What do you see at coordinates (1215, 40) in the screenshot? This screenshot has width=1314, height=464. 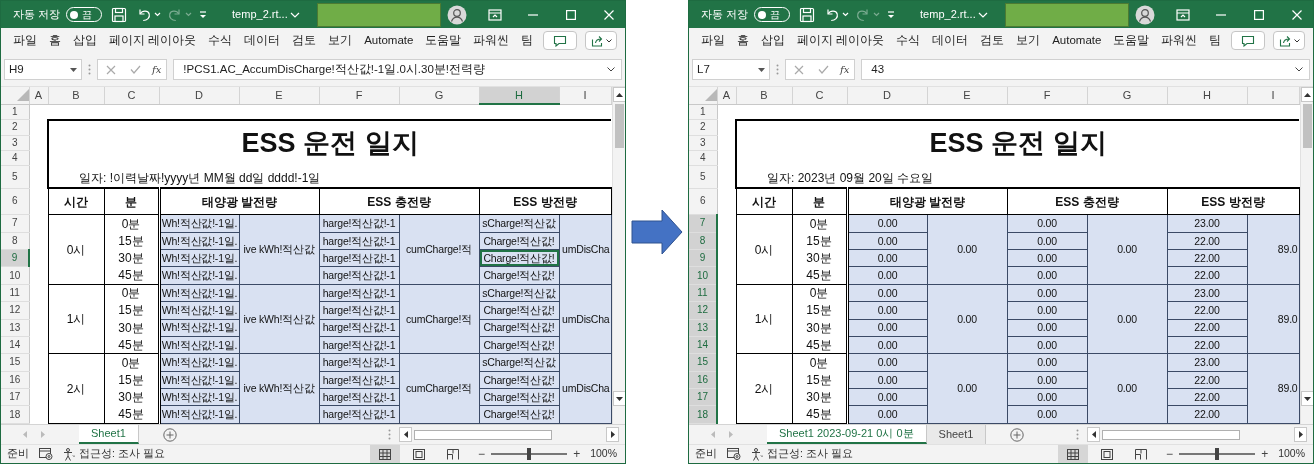 I see `menu-tab: 팀` at bounding box center [1215, 40].